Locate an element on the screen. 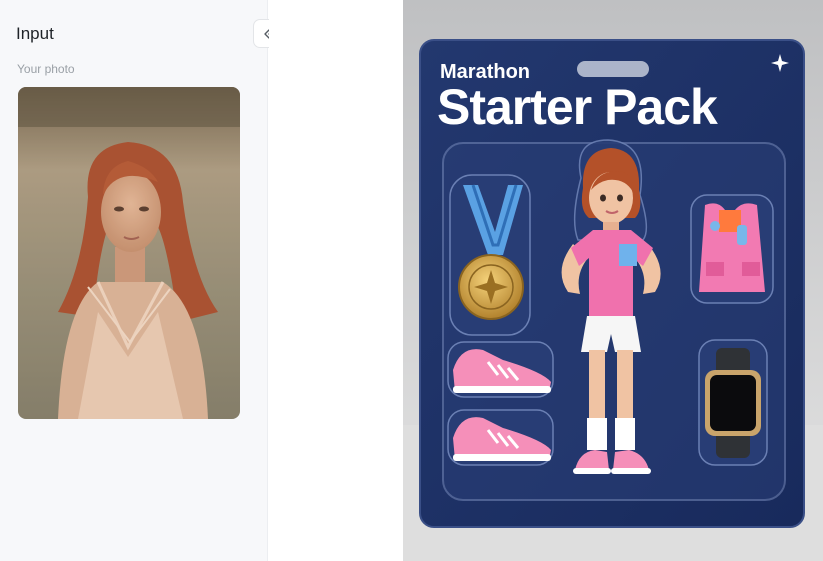 This screenshot has height=561, width=823. panel-title: Input is located at coordinates (35, 33).